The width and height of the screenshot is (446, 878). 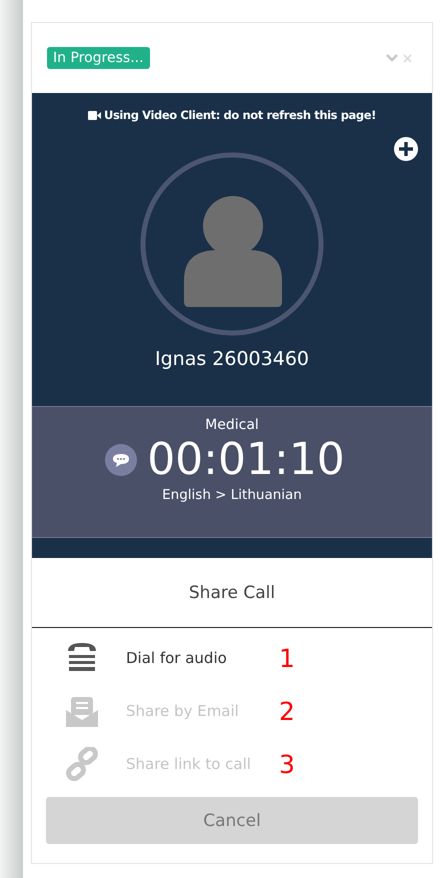 What do you see at coordinates (232, 593) in the screenshot?
I see `sheet-title: Share Call` at bounding box center [232, 593].